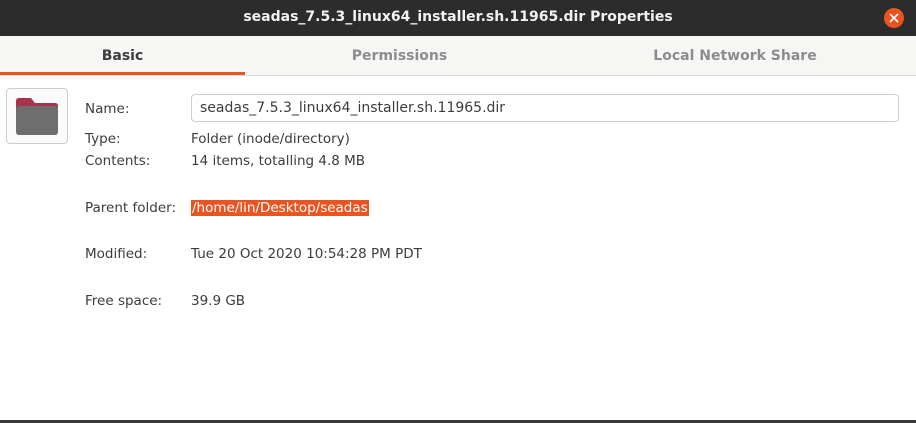 Image resolution: width=916 pixels, height=423 pixels. I want to click on folder-icon-button, so click(37, 116).